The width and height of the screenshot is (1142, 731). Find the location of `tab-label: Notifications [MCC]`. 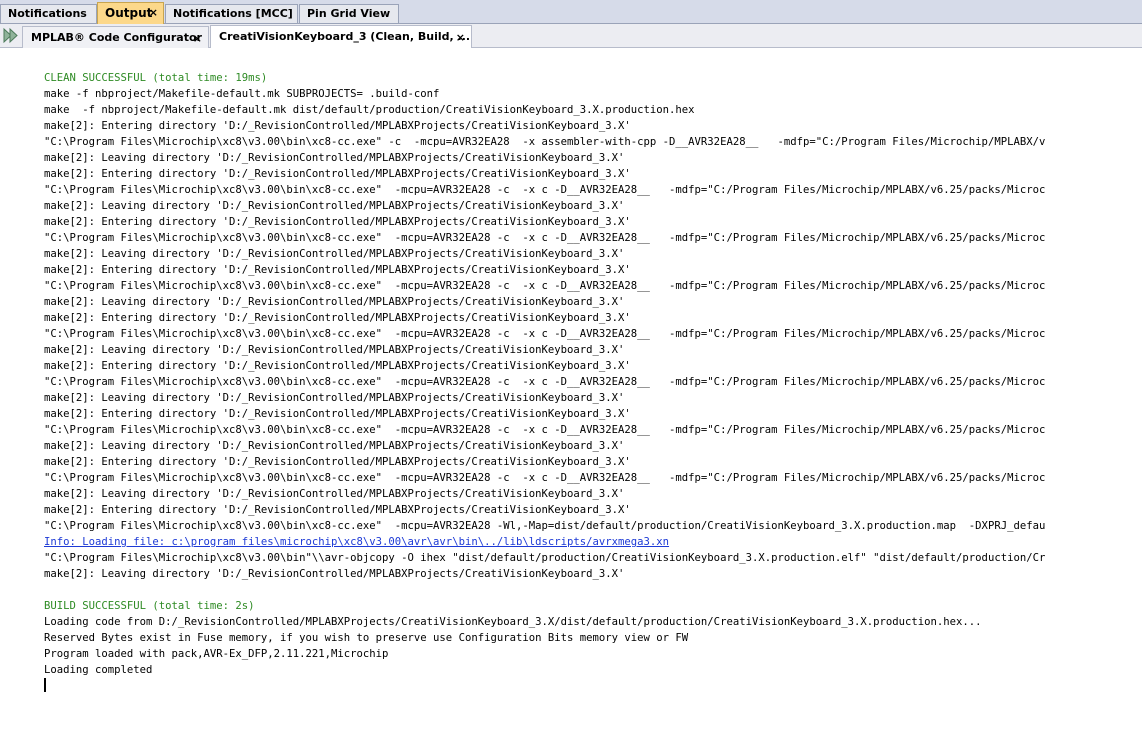

tab-label: Notifications [MCC] is located at coordinates (233, 13).